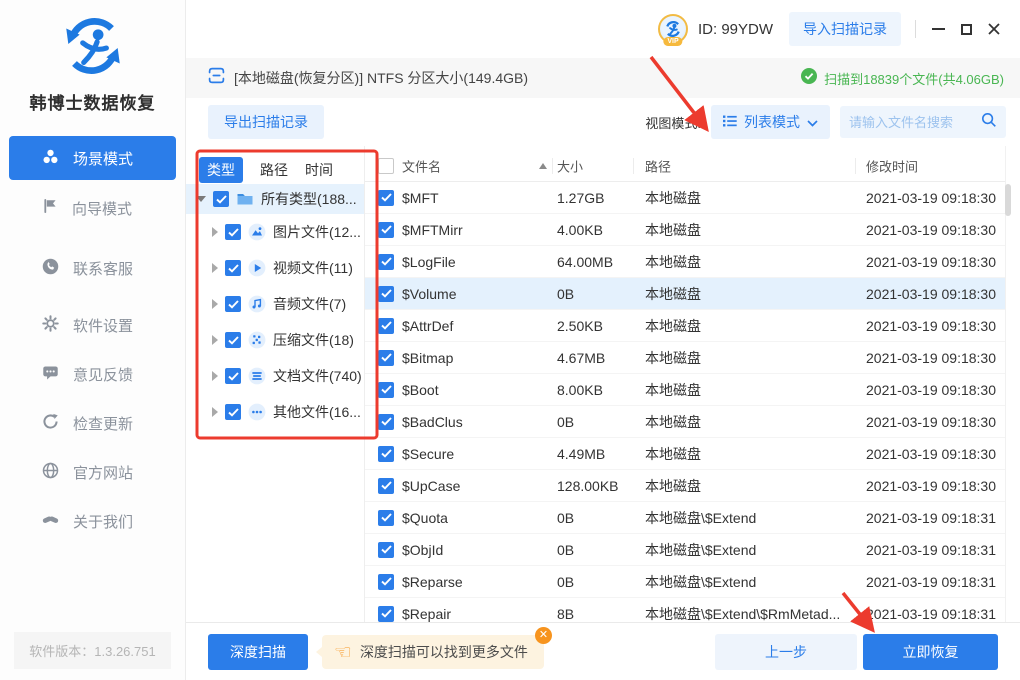 The height and width of the screenshot is (680, 1020). I want to click on import-scan-record-button: 导入扫描记录, so click(845, 29).